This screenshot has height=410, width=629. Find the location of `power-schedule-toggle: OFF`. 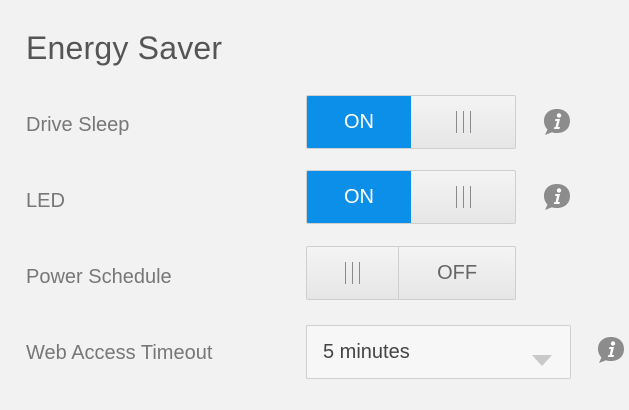

power-schedule-toggle: OFF is located at coordinates (411, 273).